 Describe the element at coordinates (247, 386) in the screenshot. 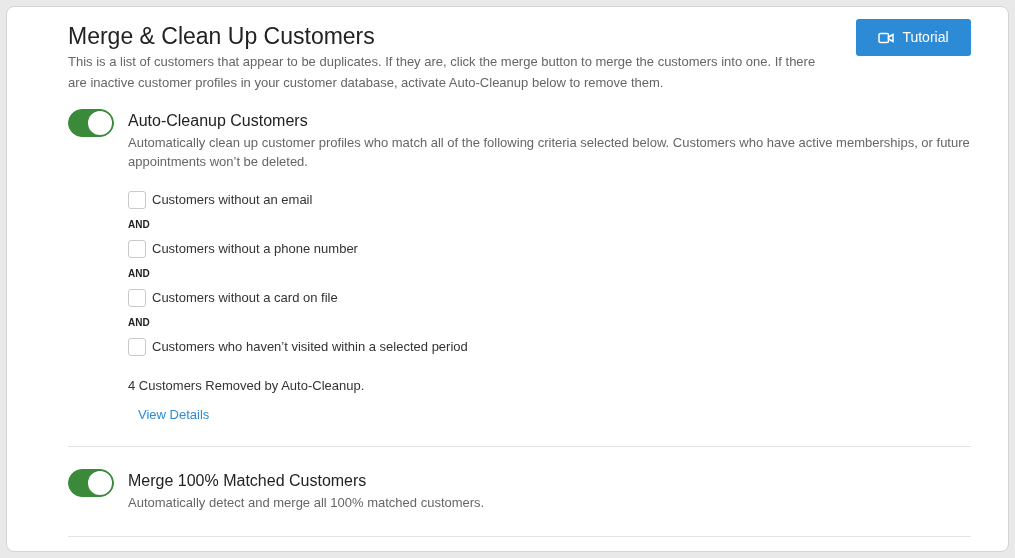

I see `removed-summary: 4 Customers Removed by Auto-Cleanup.` at that location.